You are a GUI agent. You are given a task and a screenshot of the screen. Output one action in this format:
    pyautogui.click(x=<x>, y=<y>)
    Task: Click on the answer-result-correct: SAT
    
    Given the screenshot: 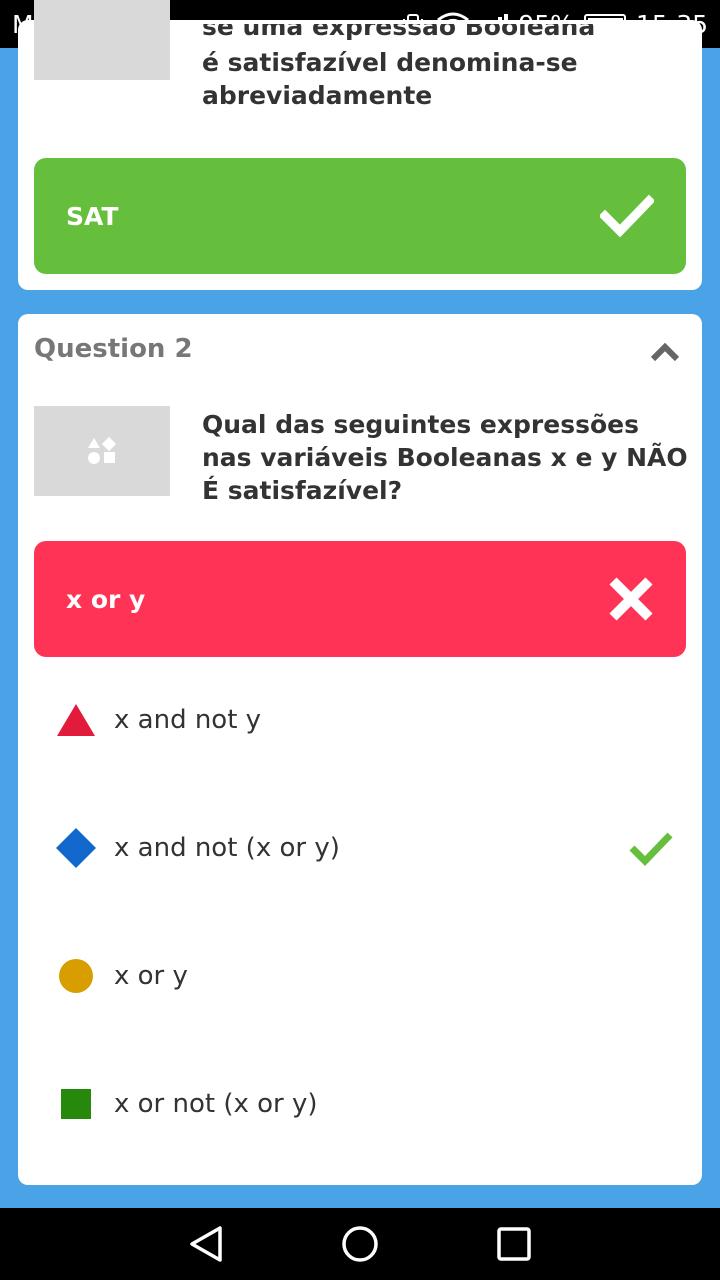 What is the action you would take?
    pyautogui.click(x=360, y=216)
    